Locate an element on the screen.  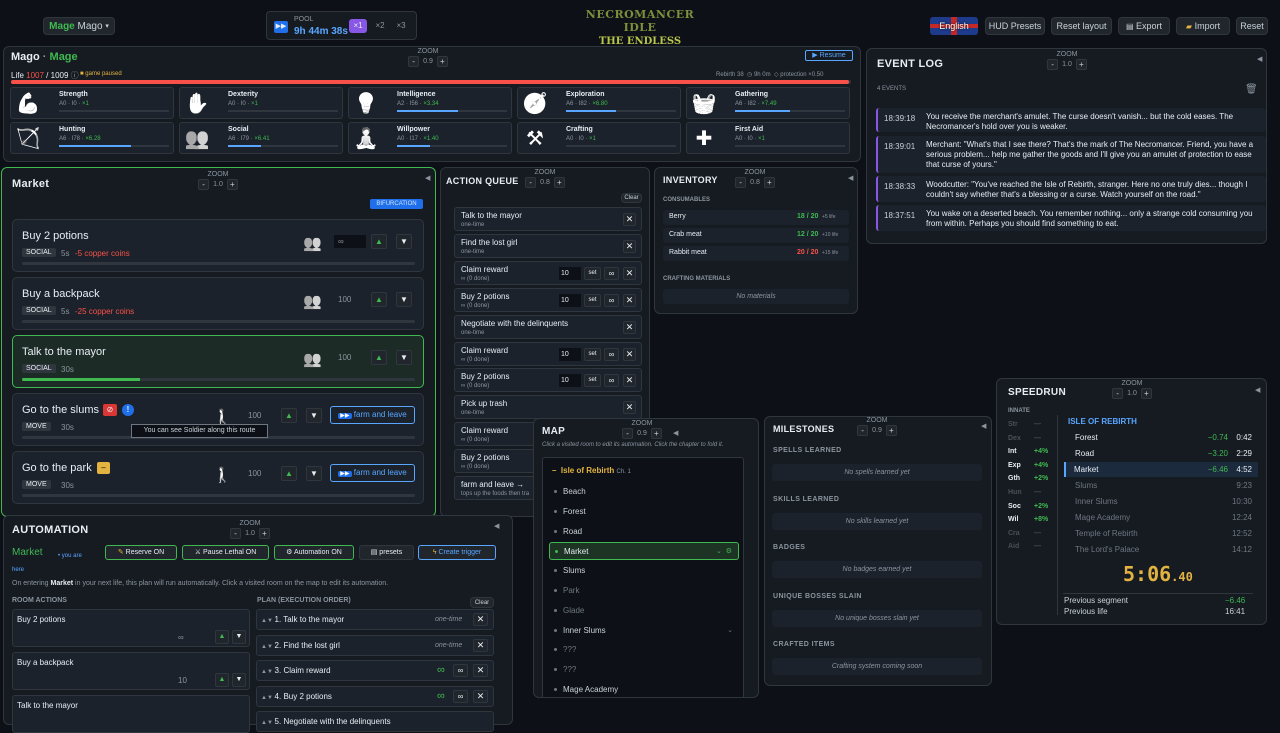
market-action: Talk to the mayor SOCIAL 30s 👥 100 ▲ ▼ is located at coordinates (218, 361).